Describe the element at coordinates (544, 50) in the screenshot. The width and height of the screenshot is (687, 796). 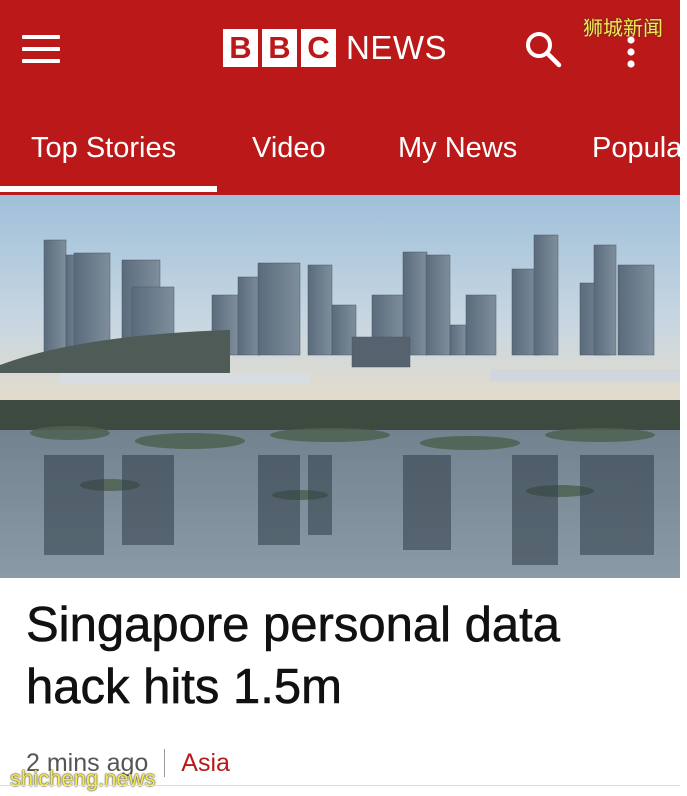
I see `search-icon` at that location.